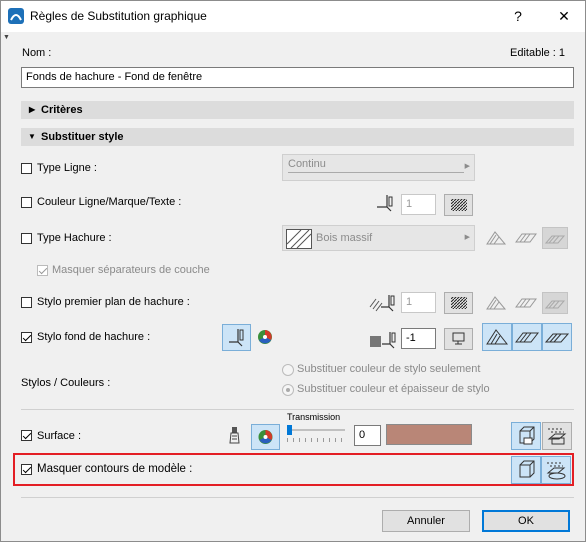  What do you see at coordinates (314, 417) in the screenshot?
I see `transmission-label: Transmission` at bounding box center [314, 417].